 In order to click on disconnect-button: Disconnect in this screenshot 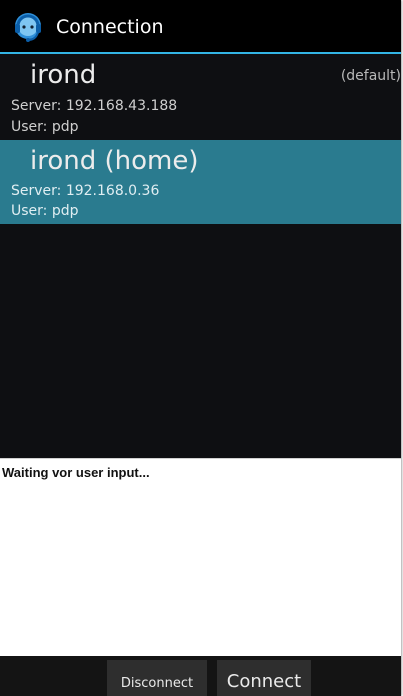, I will do `click(157, 678)`.